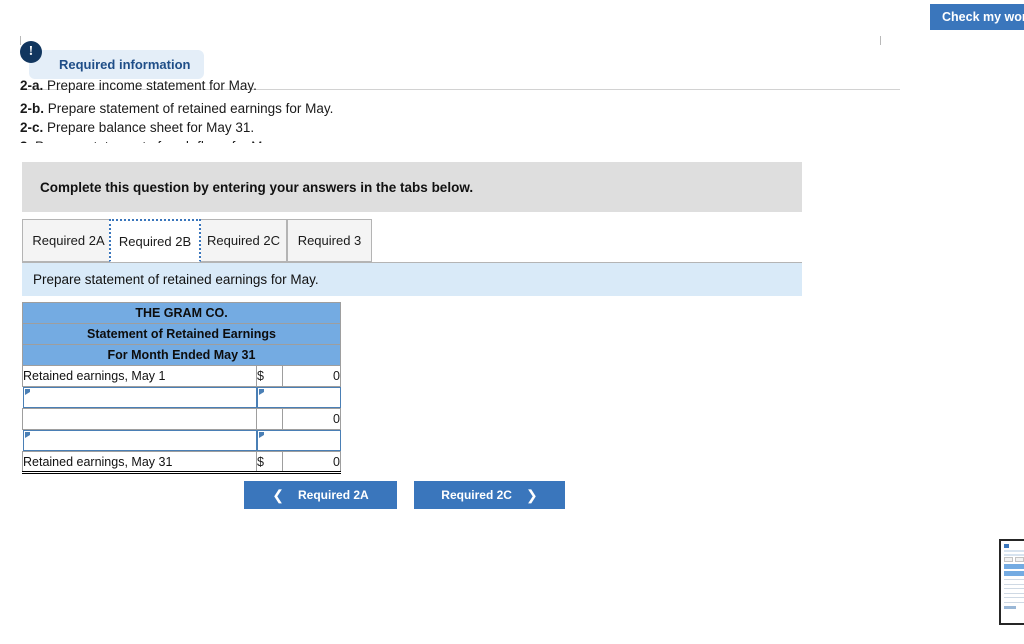 The width and height of the screenshot is (1024, 644). What do you see at coordinates (139, 376) in the screenshot?
I see `row-label: Retained earnings, May 1` at bounding box center [139, 376].